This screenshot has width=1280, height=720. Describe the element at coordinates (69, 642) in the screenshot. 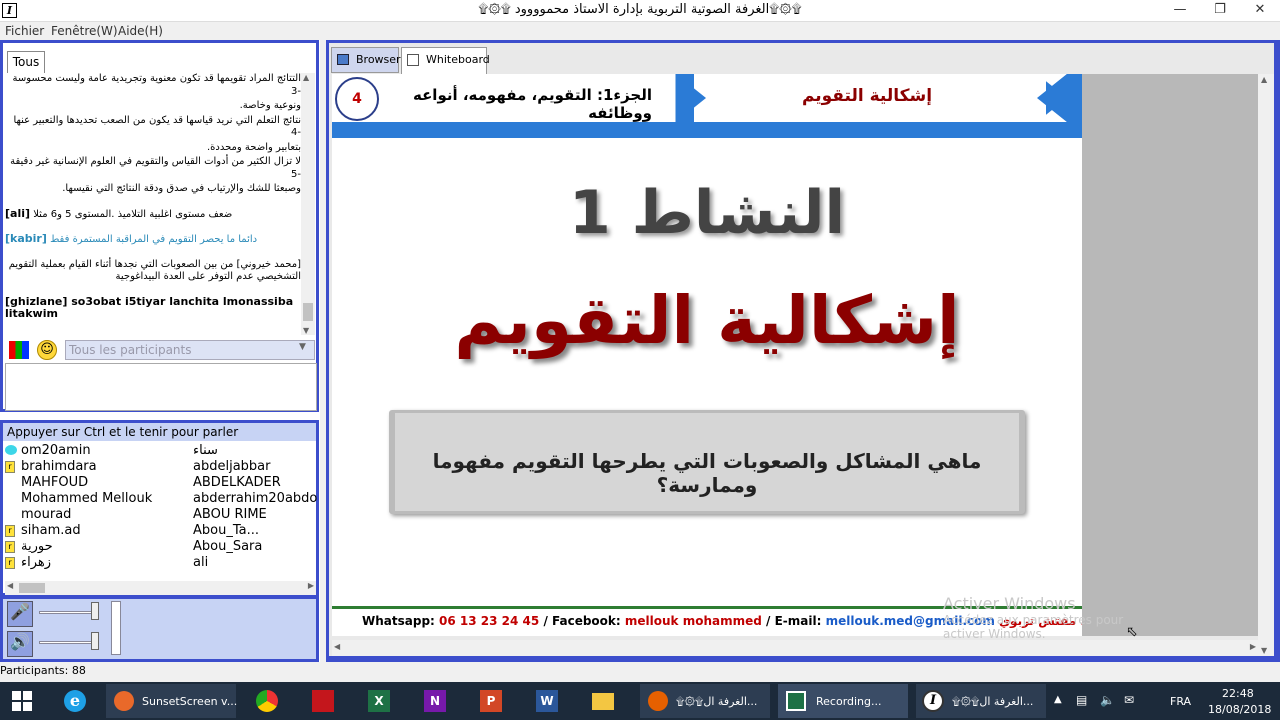

I see `speaker-volume-slider` at that location.